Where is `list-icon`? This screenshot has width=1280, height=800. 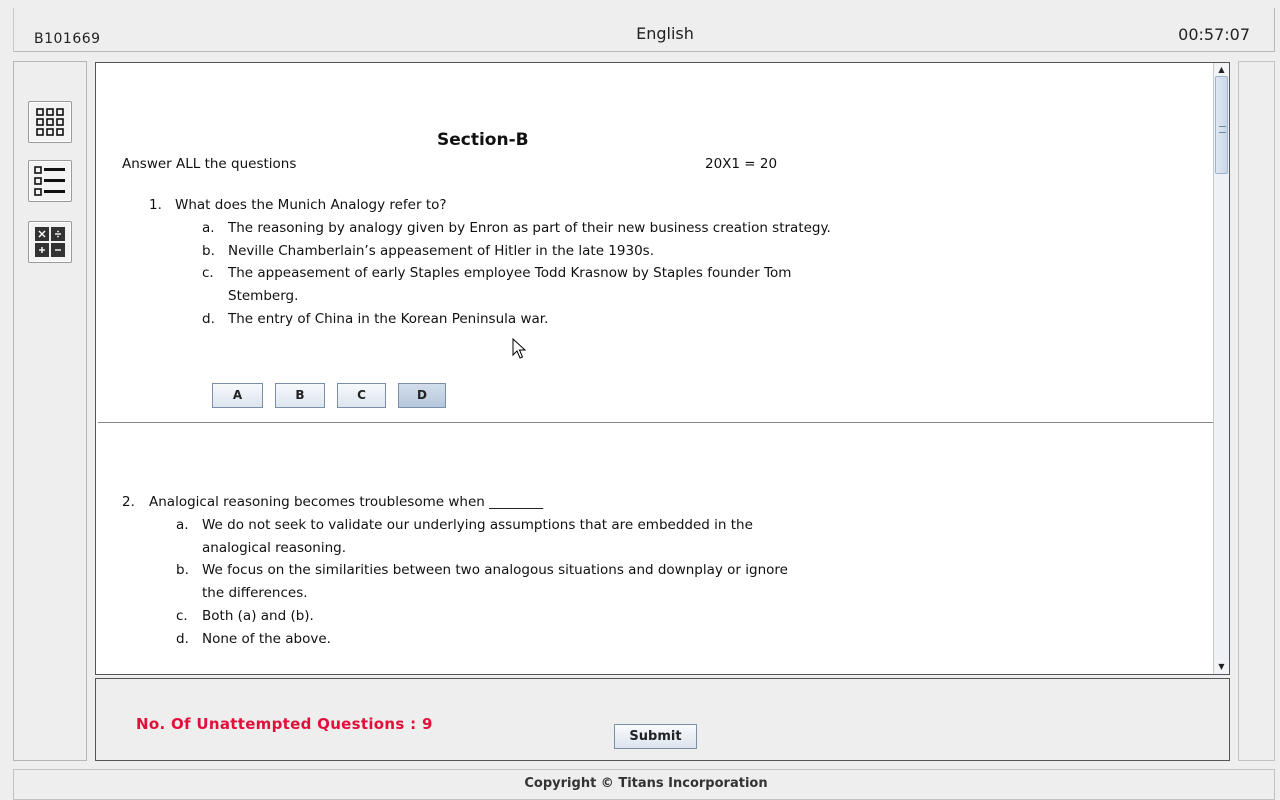 list-icon is located at coordinates (49, 181).